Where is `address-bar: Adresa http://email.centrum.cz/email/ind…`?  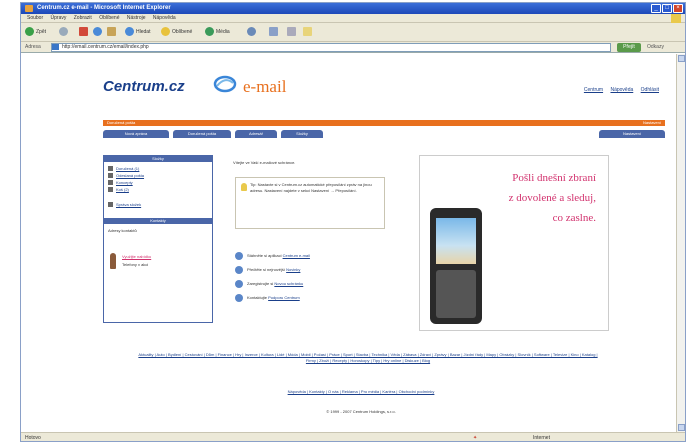
address-bar: Adresa http://email.centrum.cz/email/ind… is located at coordinates (353, 47).